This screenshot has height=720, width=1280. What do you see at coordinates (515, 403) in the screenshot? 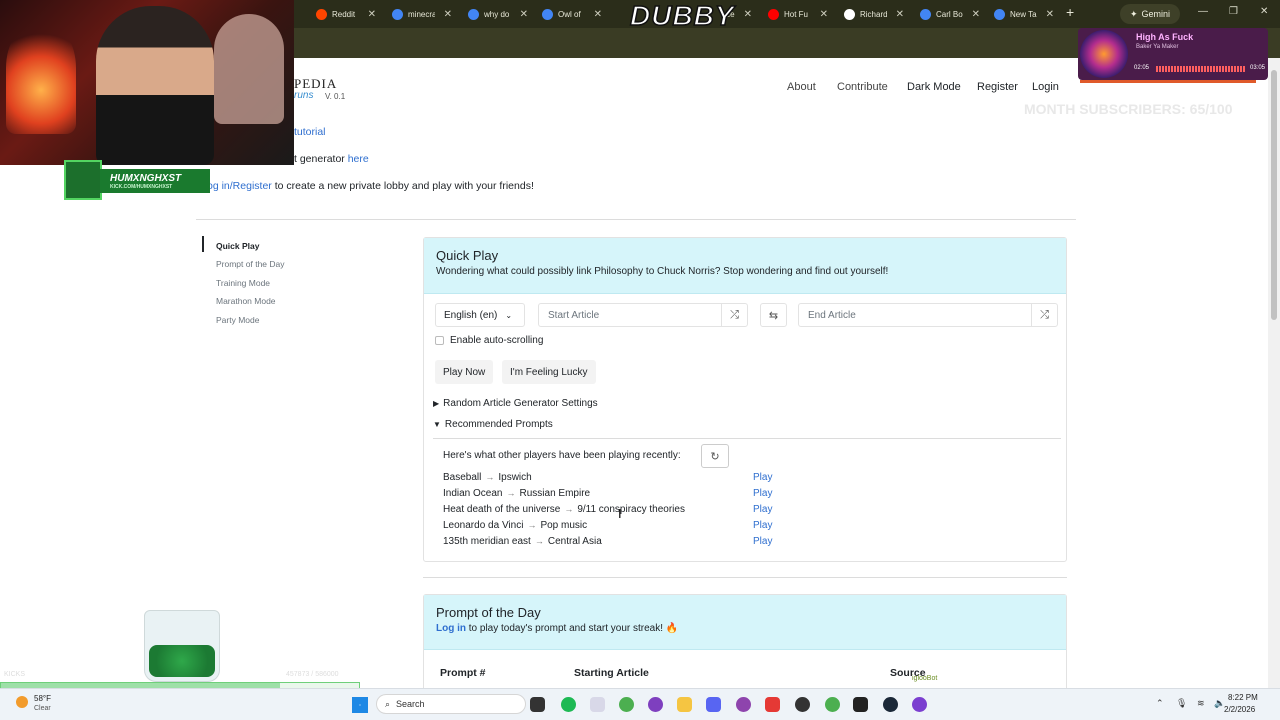
I see `random-settings-toggle: ▶ Random Article Generator Settings` at bounding box center [515, 403].